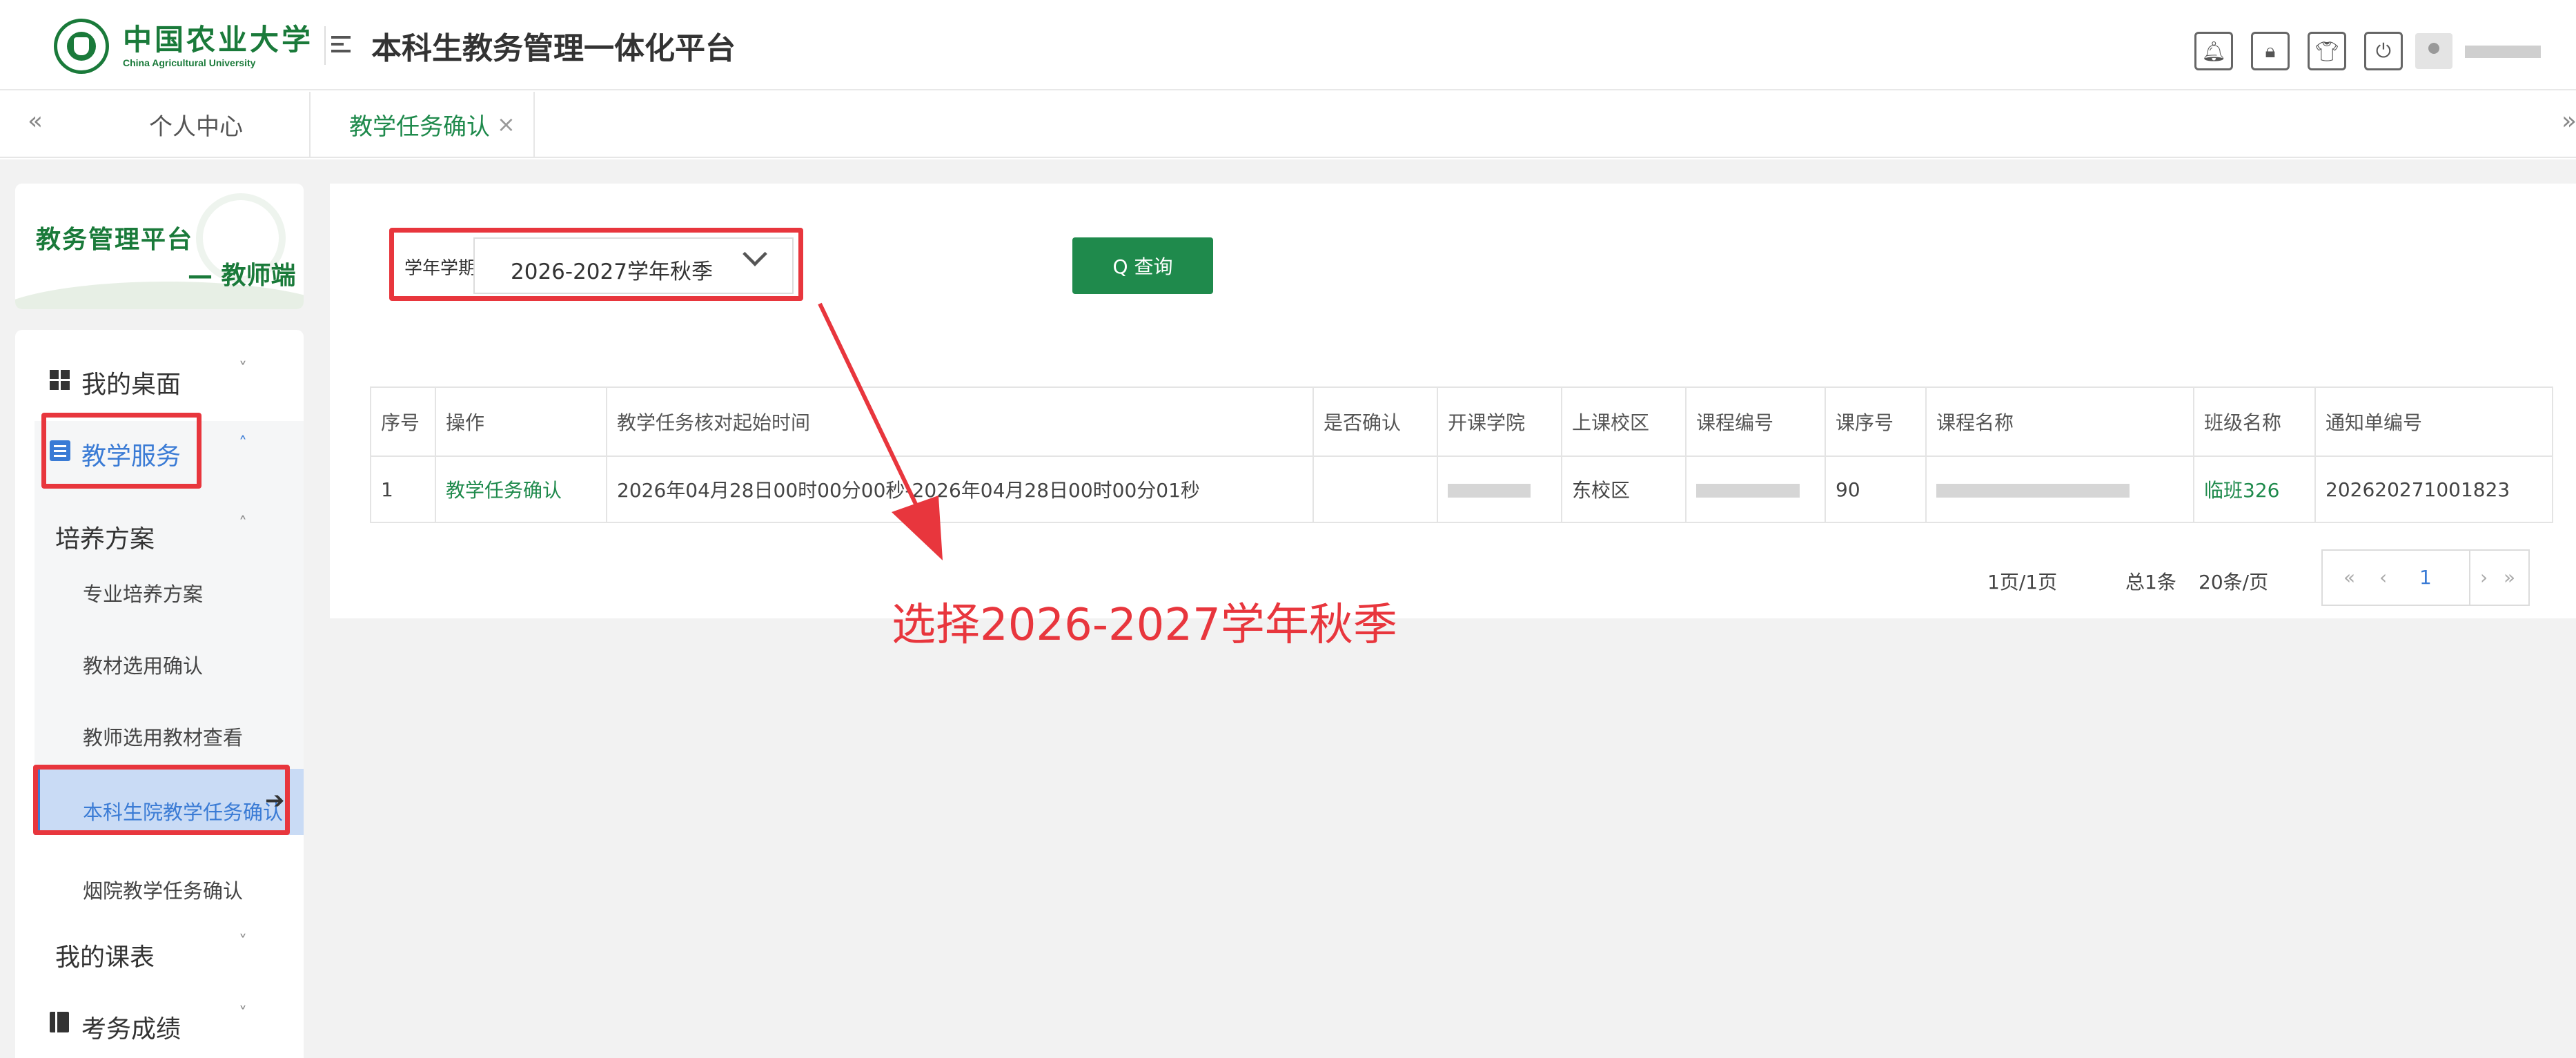 Image resolution: width=2576 pixels, height=1058 pixels. Describe the element at coordinates (917, 528) in the screenshot. I see `annotation-arrow-head` at that location.